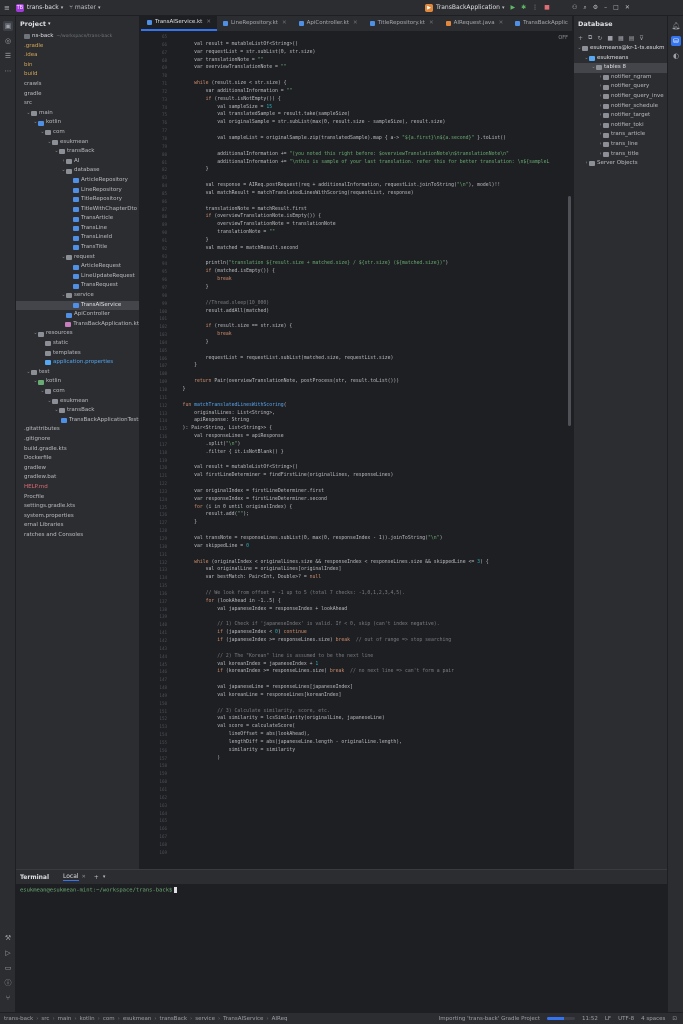  What do you see at coordinates (653, 1019) in the screenshot?
I see `indent-settings: 4 spaces` at bounding box center [653, 1019].